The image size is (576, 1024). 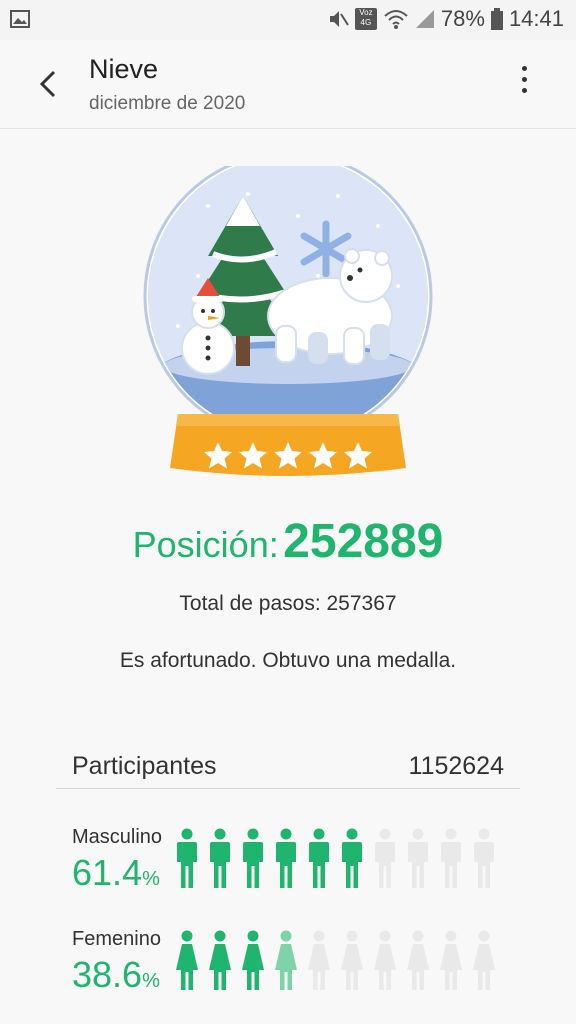 I want to click on ranking-position: Posición: 252889, so click(x=288, y=541).